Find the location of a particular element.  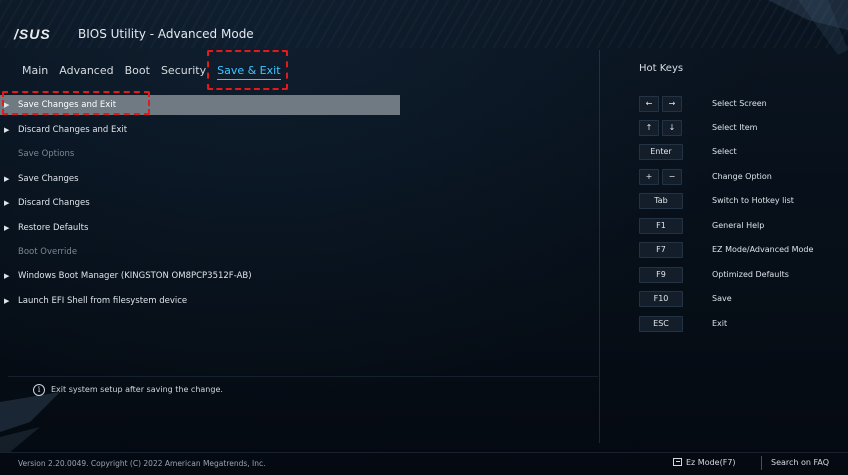

menu-item-label: Discard Changes and Exit is located at coordinates (73, 130).